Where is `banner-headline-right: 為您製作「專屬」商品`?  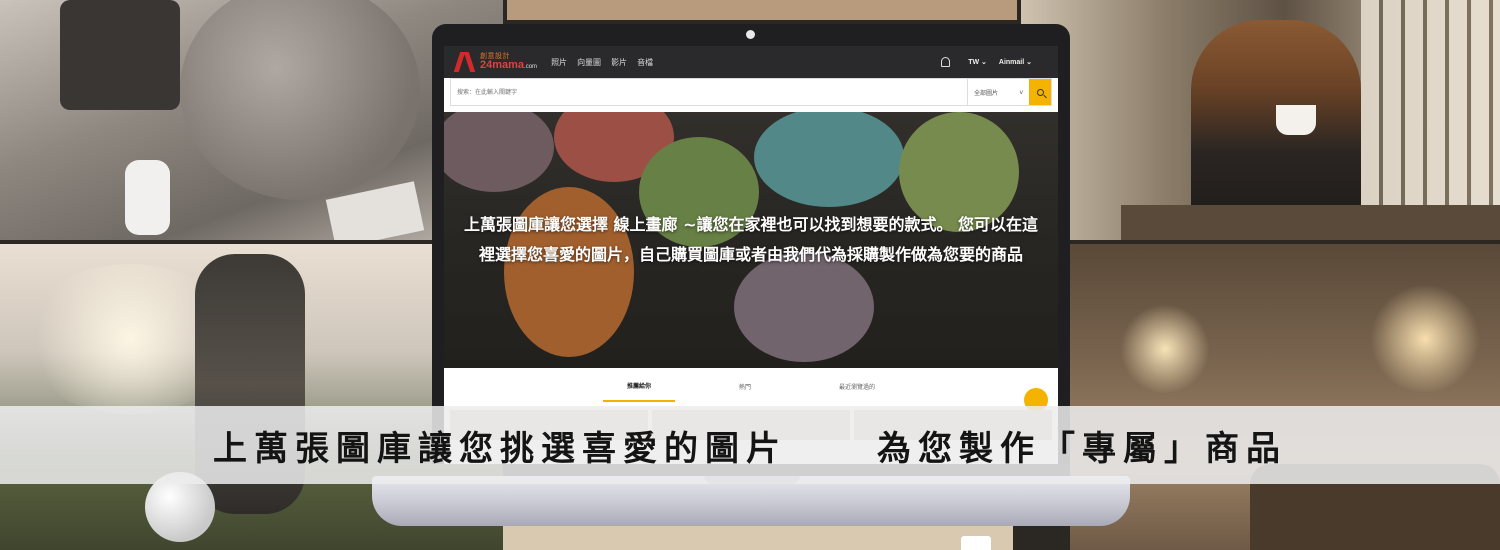 banner-headline-right: 為您製作「專屬」商品 is located at coordinates (1082, 448).